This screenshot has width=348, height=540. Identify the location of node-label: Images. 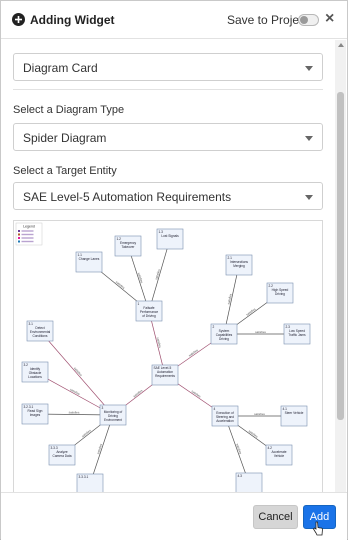
(35, 415).